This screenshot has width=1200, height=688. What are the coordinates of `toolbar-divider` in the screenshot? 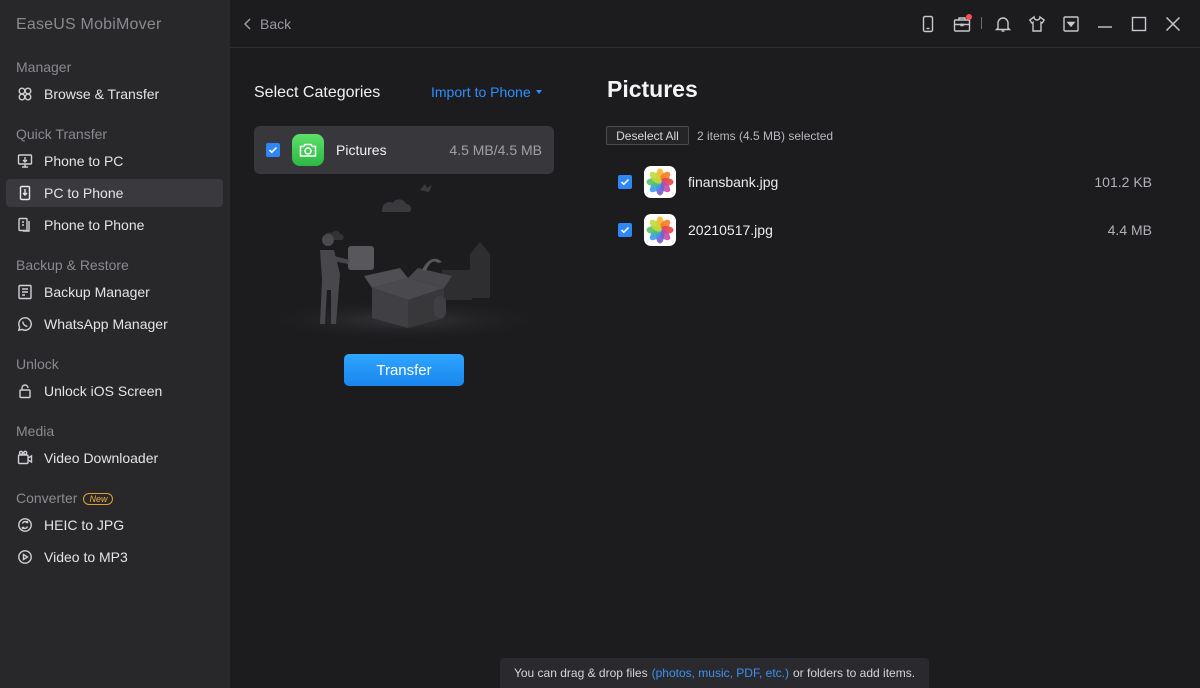 It's located at (981, 23).